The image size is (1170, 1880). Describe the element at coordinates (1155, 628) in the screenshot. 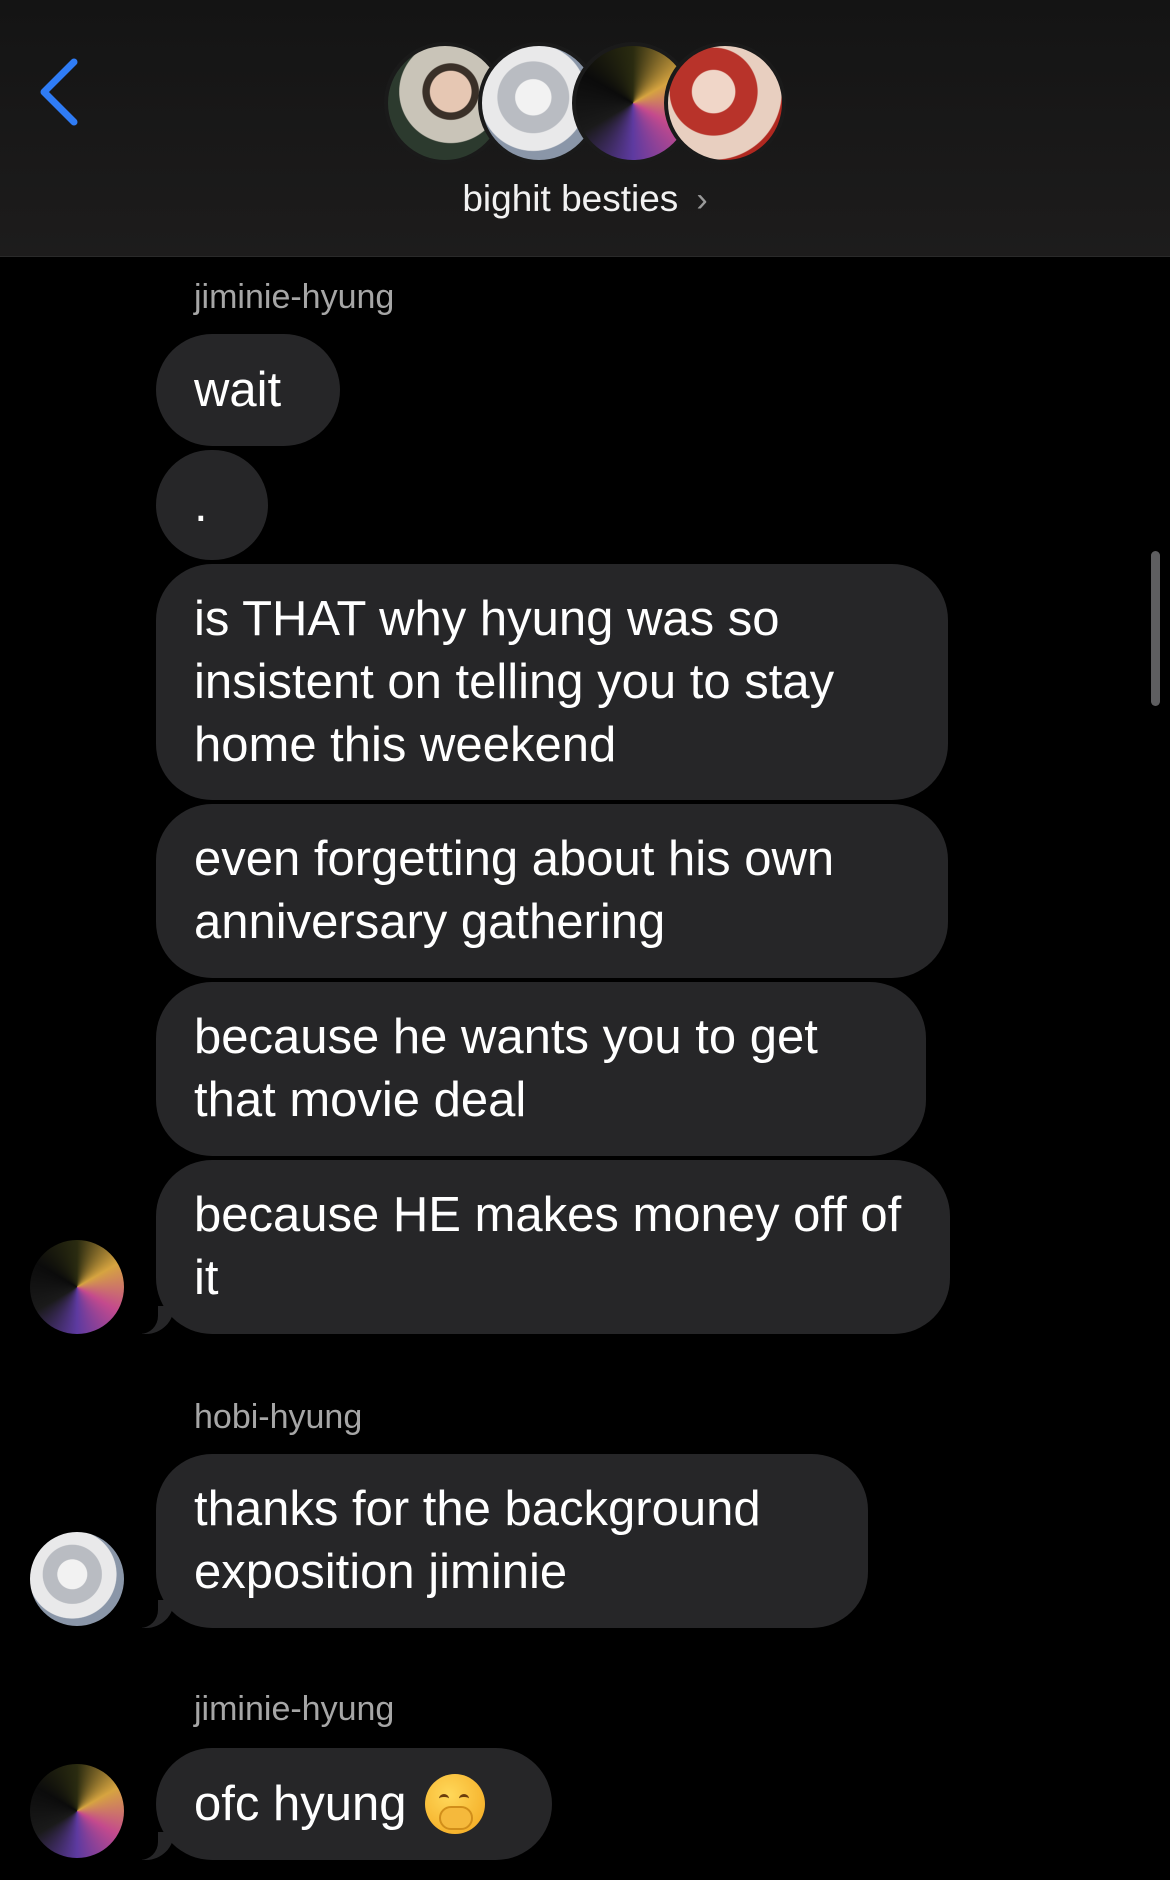

I see `scrollbar` at that location.